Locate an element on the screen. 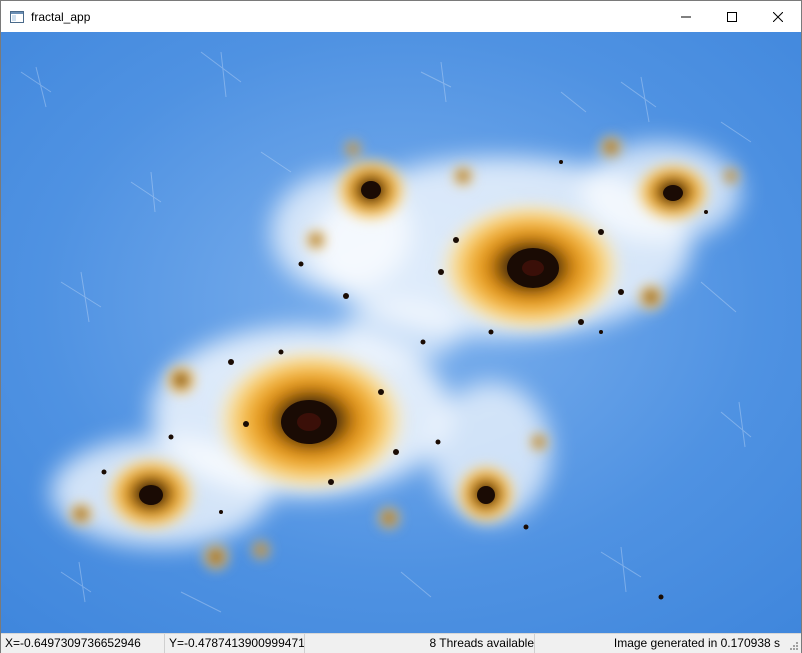 This screenshot has height=653, width=802. close-icon is located at coordinates (778, 16).